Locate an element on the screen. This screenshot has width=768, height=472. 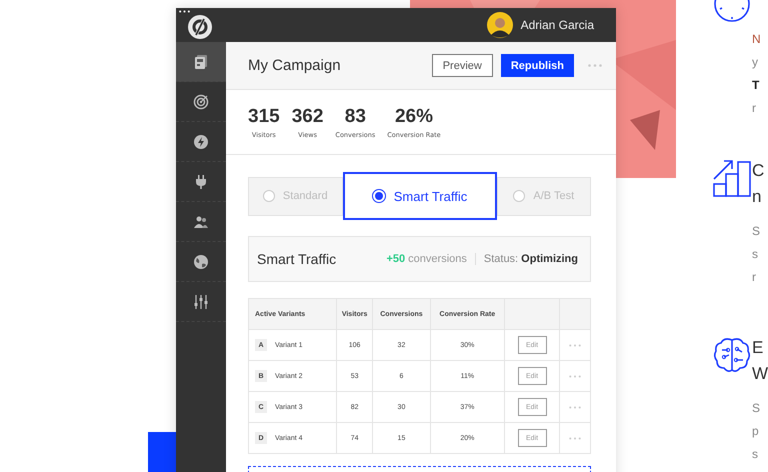
feature-heading: n is located at coordinates (757, 197).